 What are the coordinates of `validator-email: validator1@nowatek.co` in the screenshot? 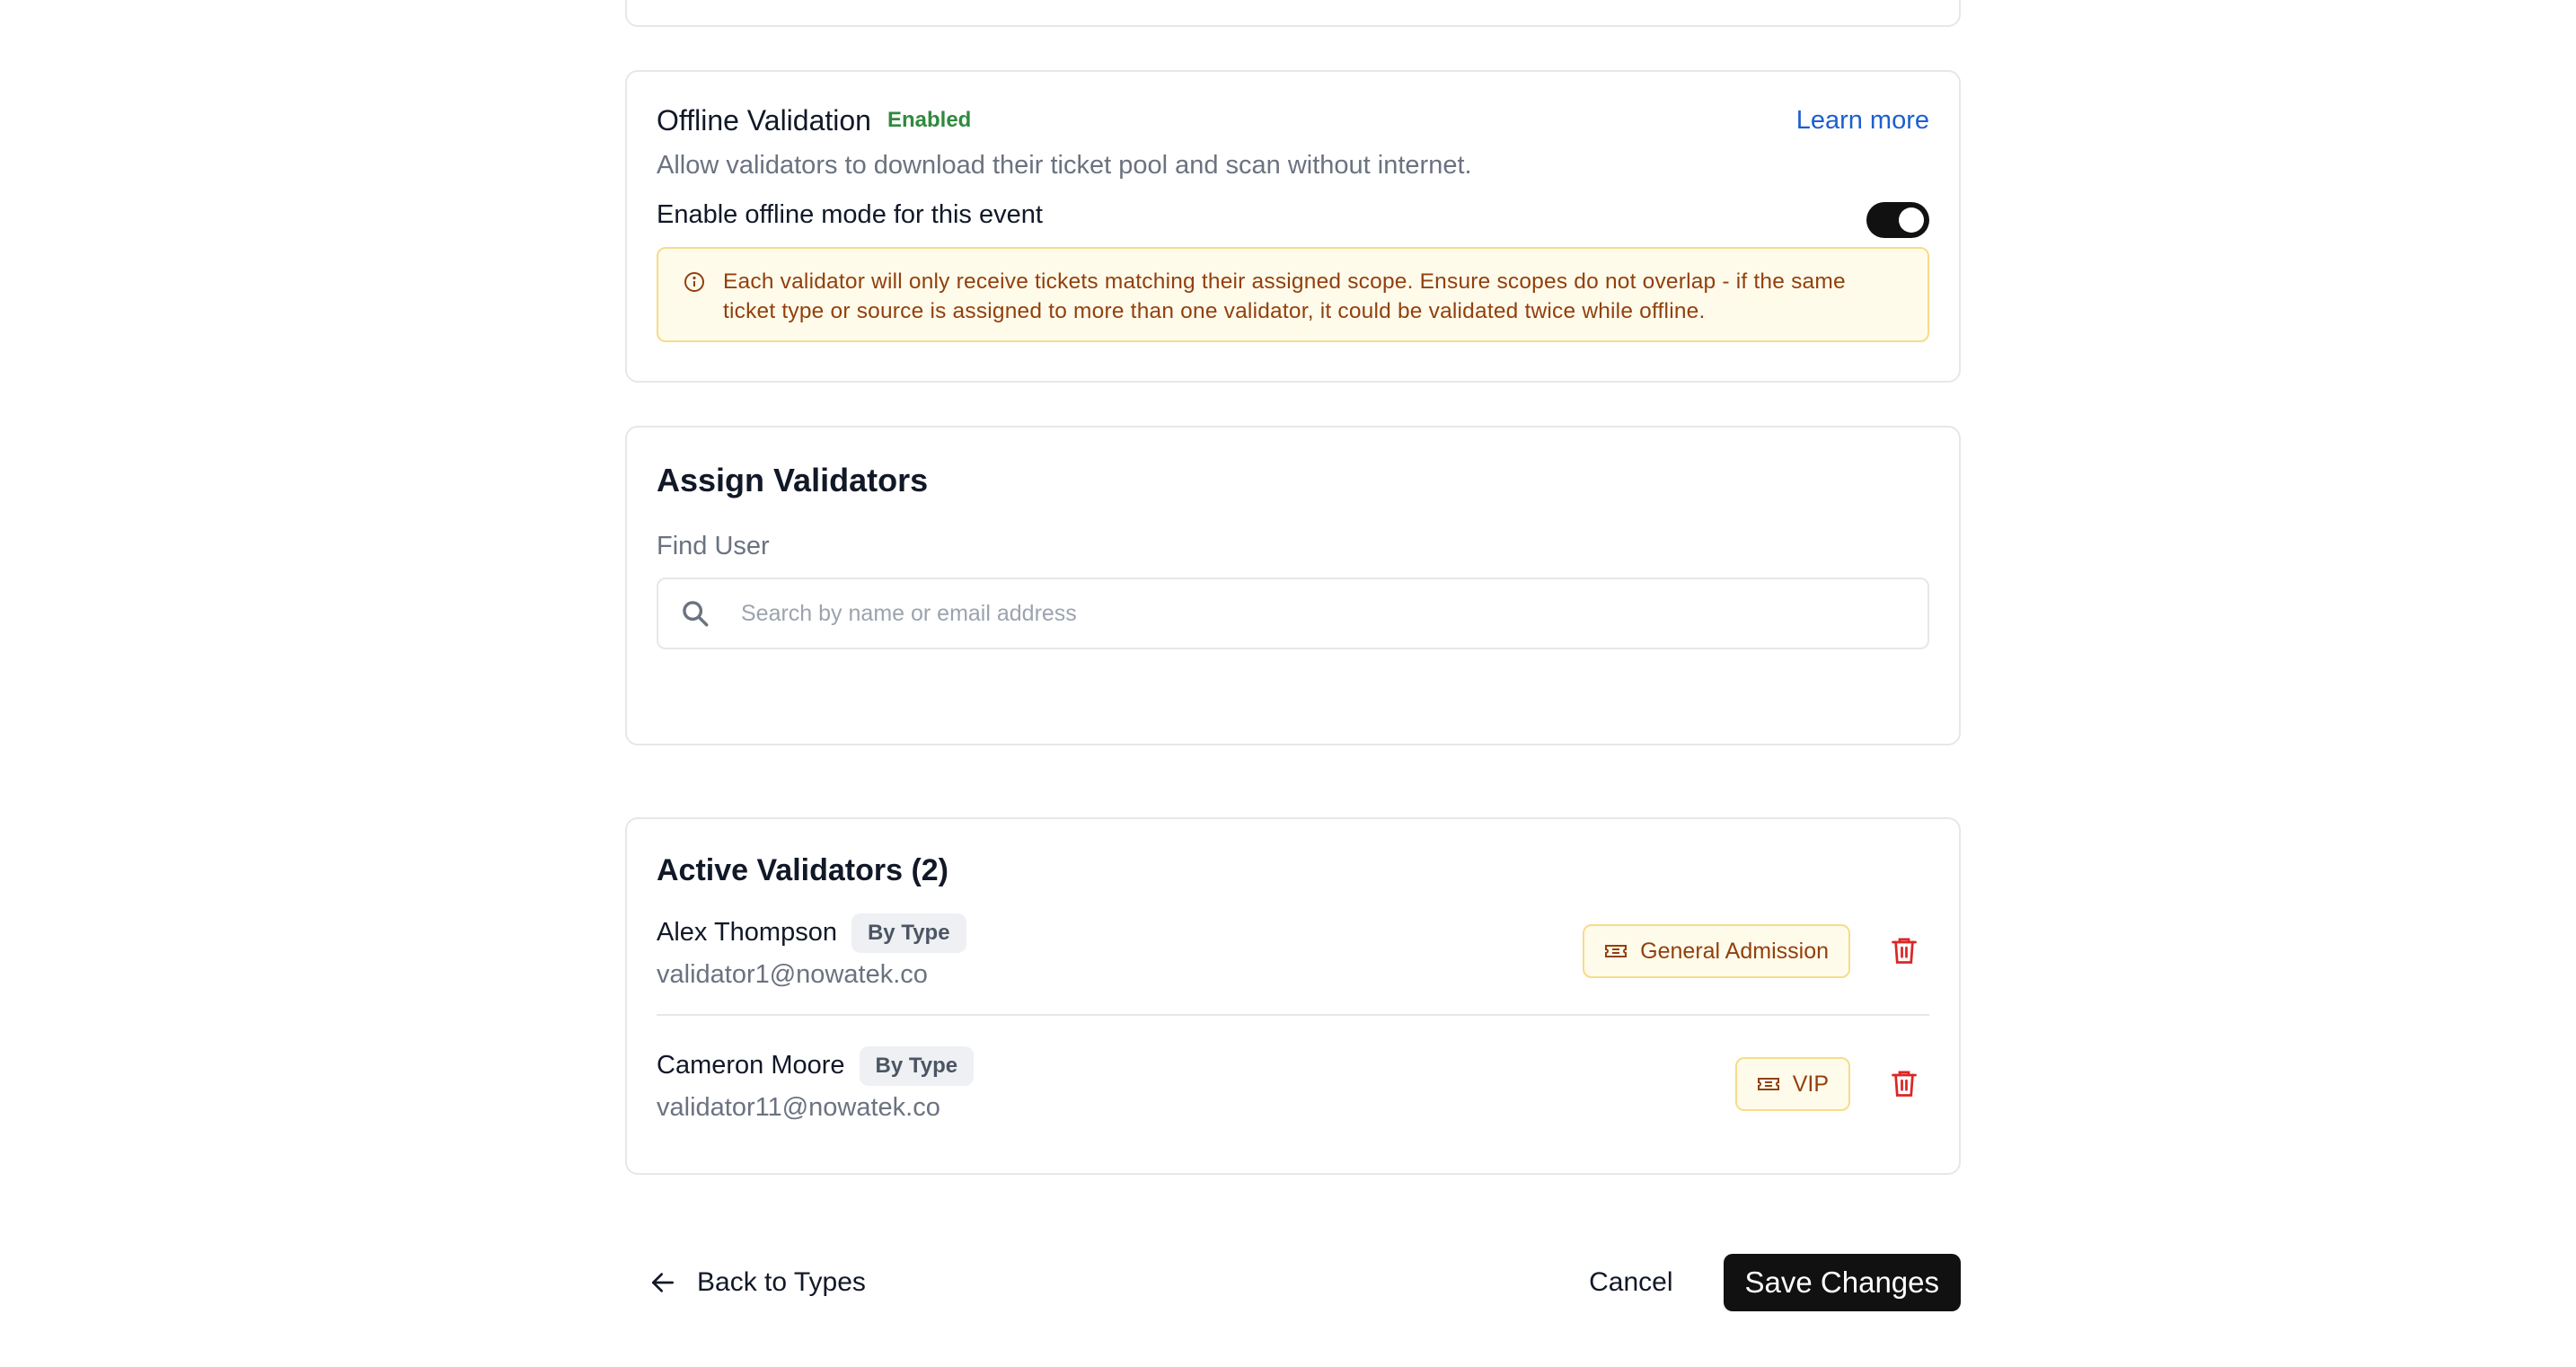 It's located at (792, 974).